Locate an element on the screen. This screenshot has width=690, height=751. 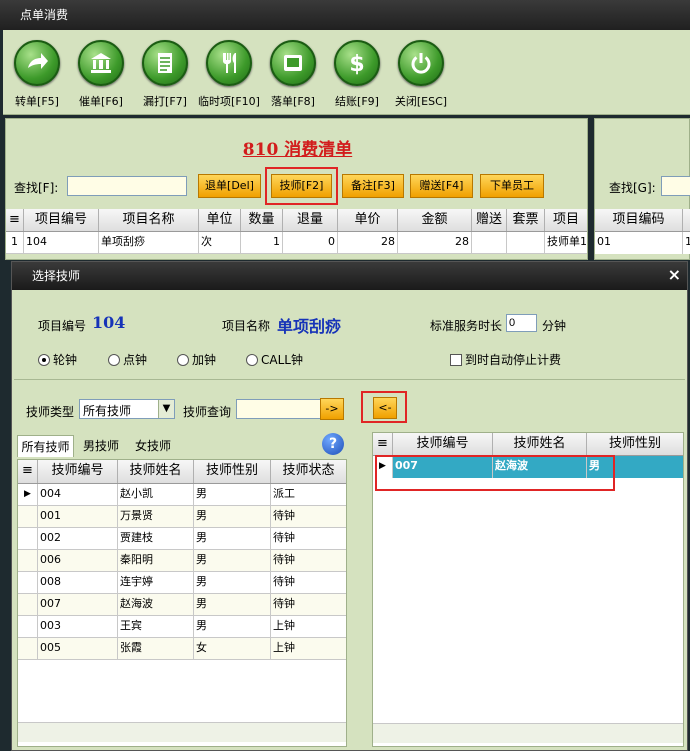
refund-button: 退单[Del] is located at coordinates (229, 186).